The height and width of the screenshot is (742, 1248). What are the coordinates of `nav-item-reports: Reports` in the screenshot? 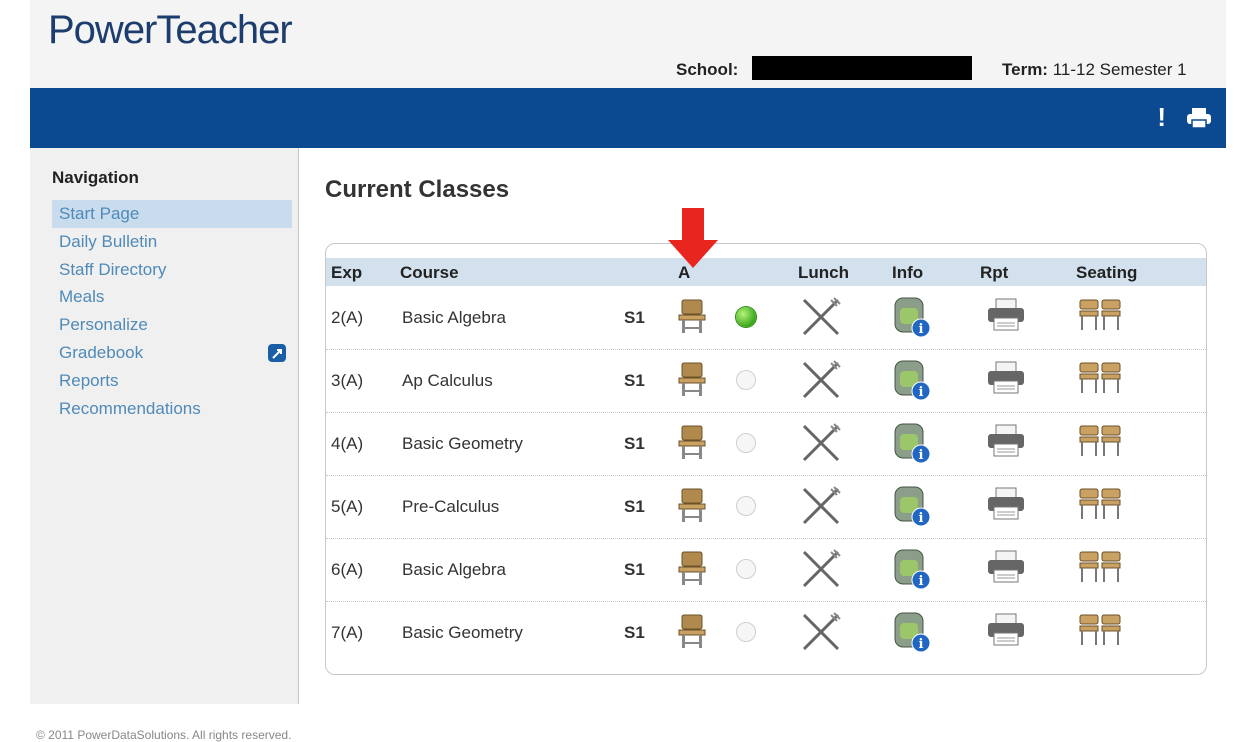 It's located at (172, 381).